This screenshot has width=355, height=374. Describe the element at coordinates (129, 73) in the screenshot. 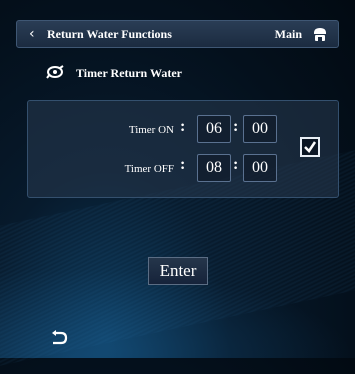

I see `section-title: Timer Return Water` at that location.